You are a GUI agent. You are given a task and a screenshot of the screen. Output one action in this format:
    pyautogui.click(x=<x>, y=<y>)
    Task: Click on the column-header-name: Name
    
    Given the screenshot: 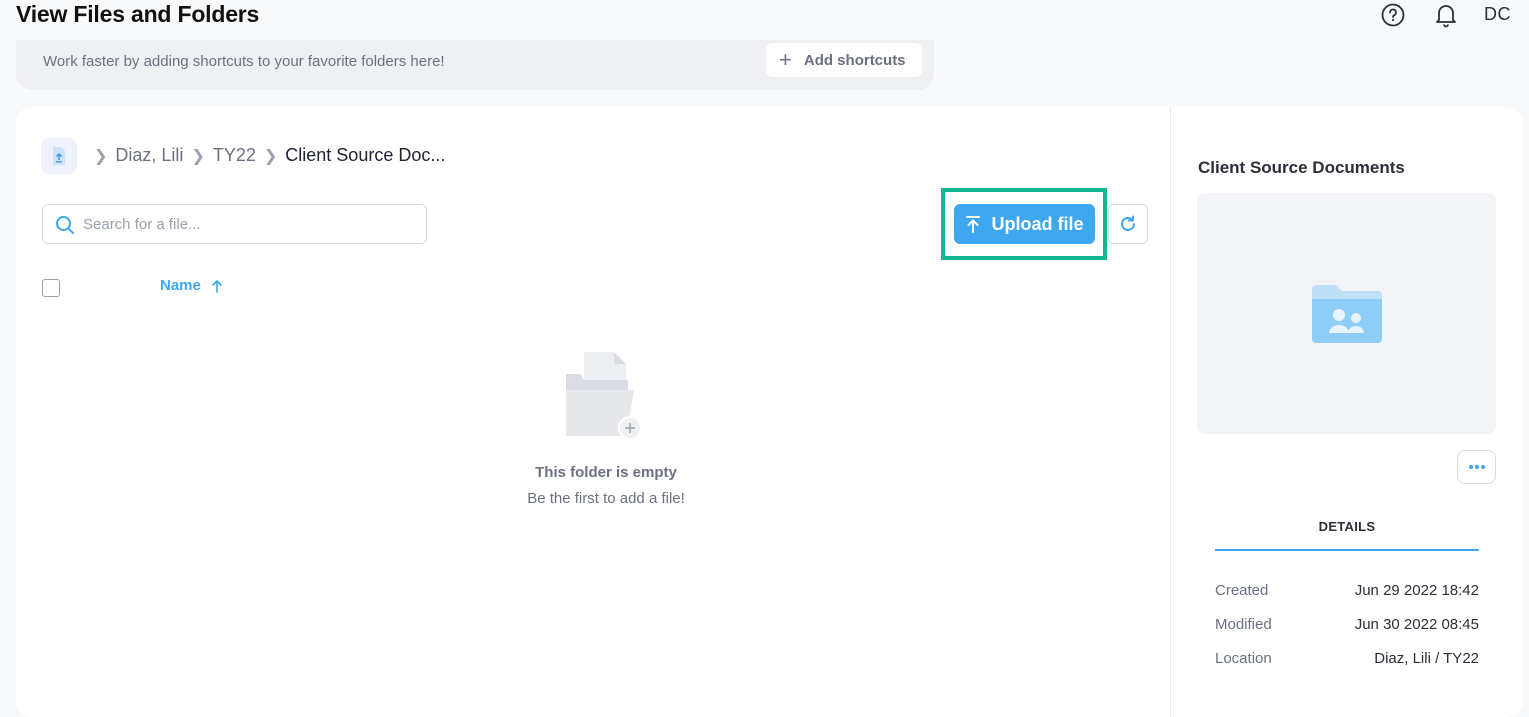 What is the action you would take?
    pyautogui.click(x=191, y=285)
    